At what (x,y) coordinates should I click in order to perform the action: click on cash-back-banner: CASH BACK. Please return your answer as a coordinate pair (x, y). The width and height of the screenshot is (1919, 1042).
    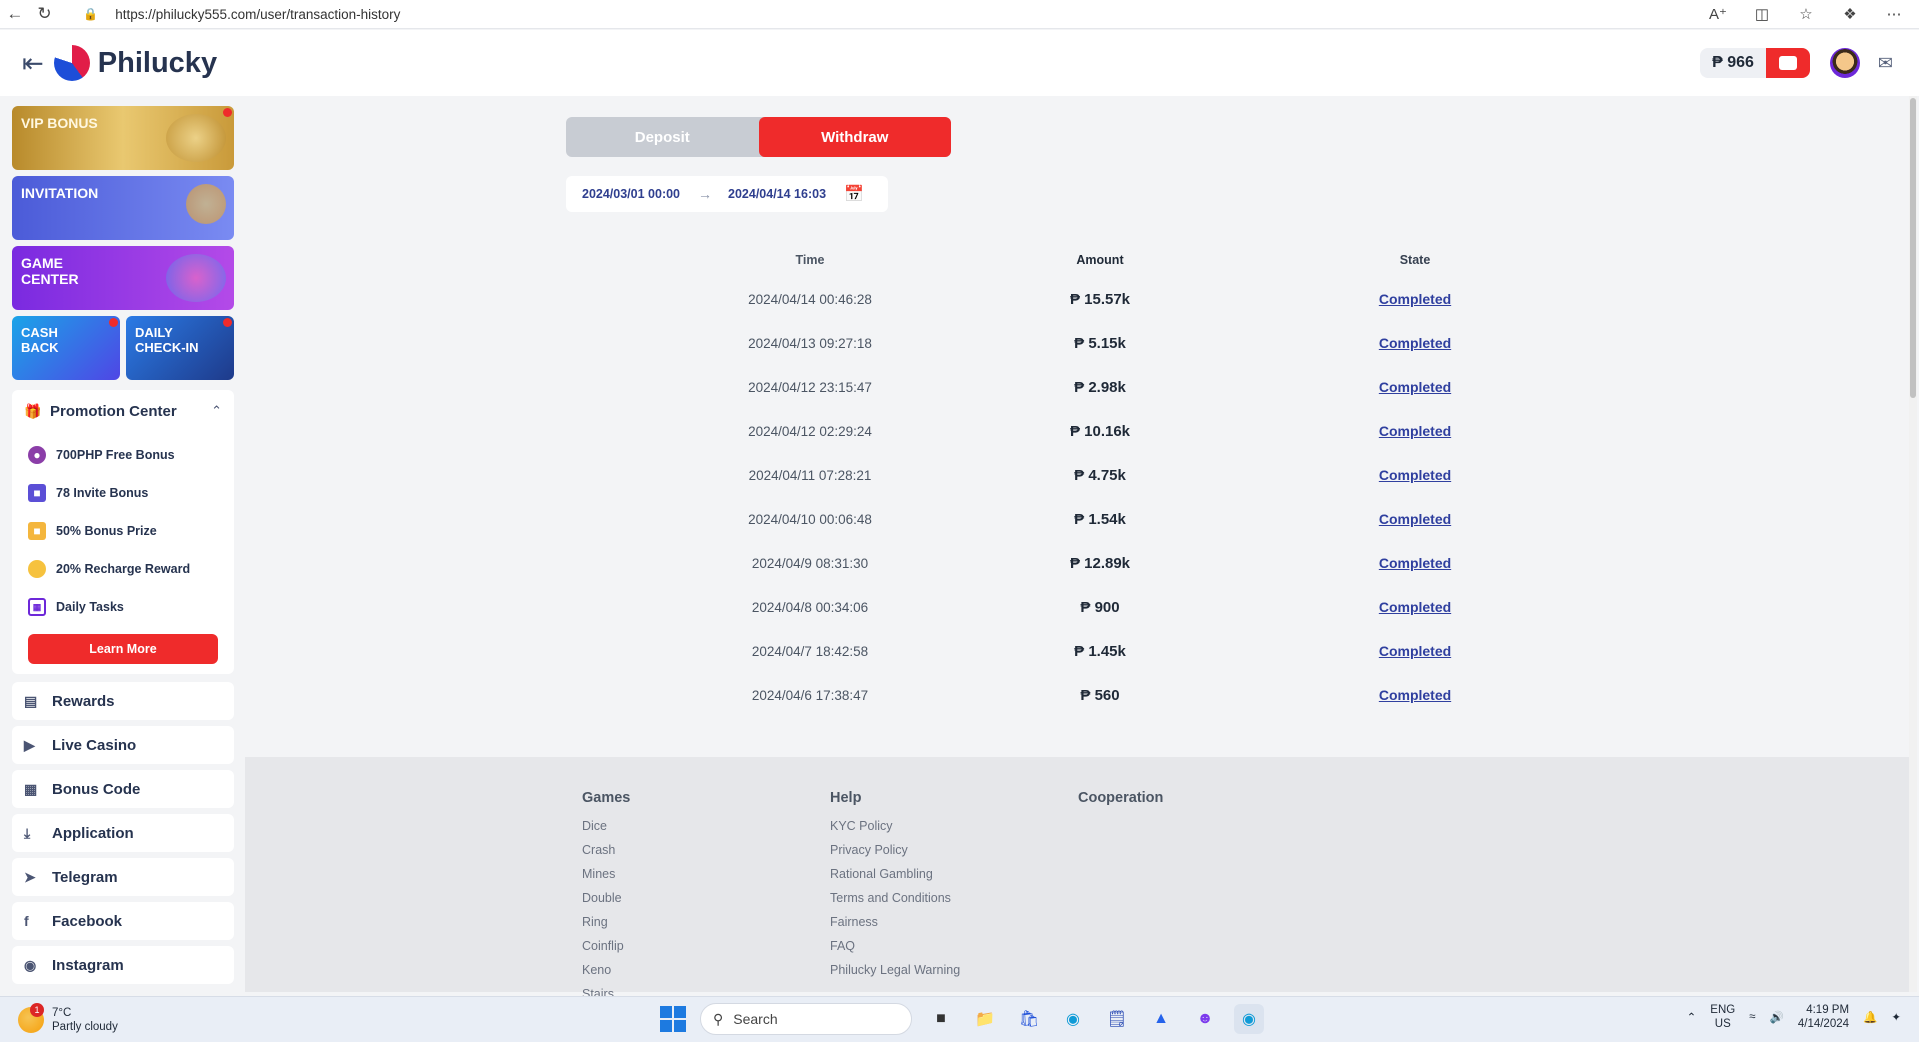
    Looking at the image, I should click on (66, 348).